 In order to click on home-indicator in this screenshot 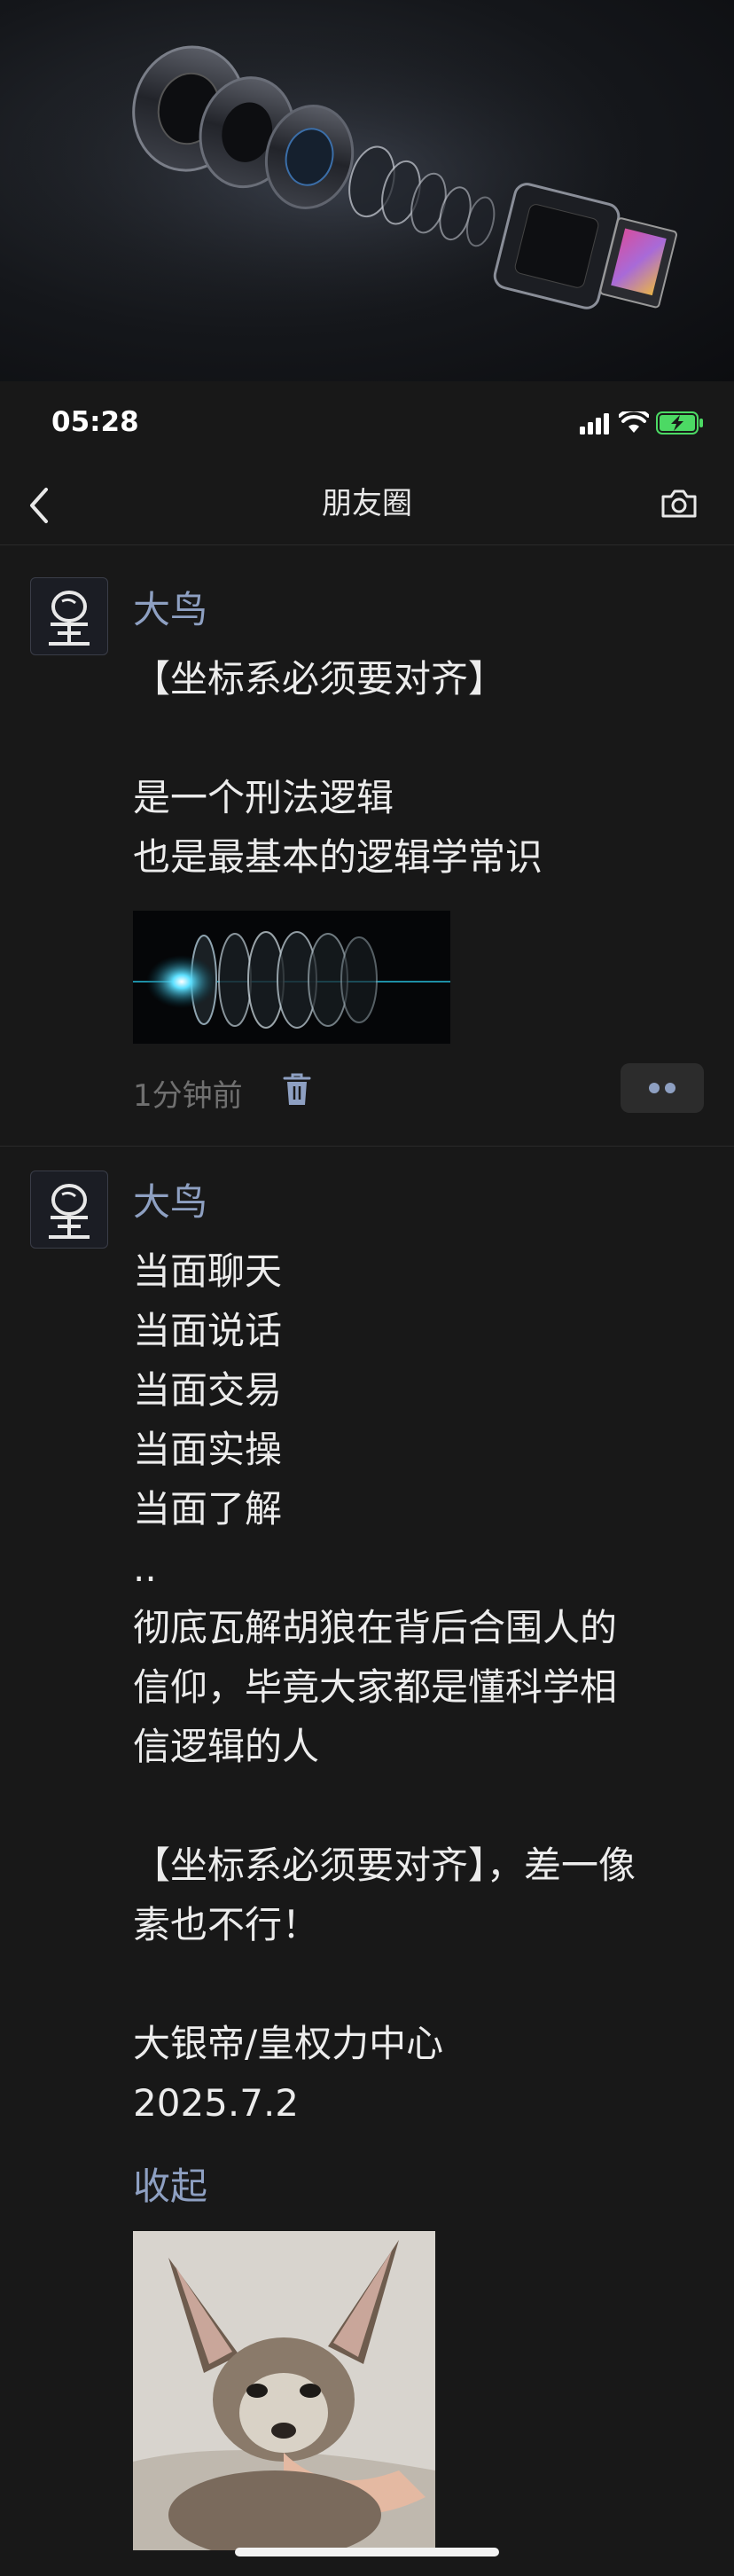, I will do `click(367, 2552)`.